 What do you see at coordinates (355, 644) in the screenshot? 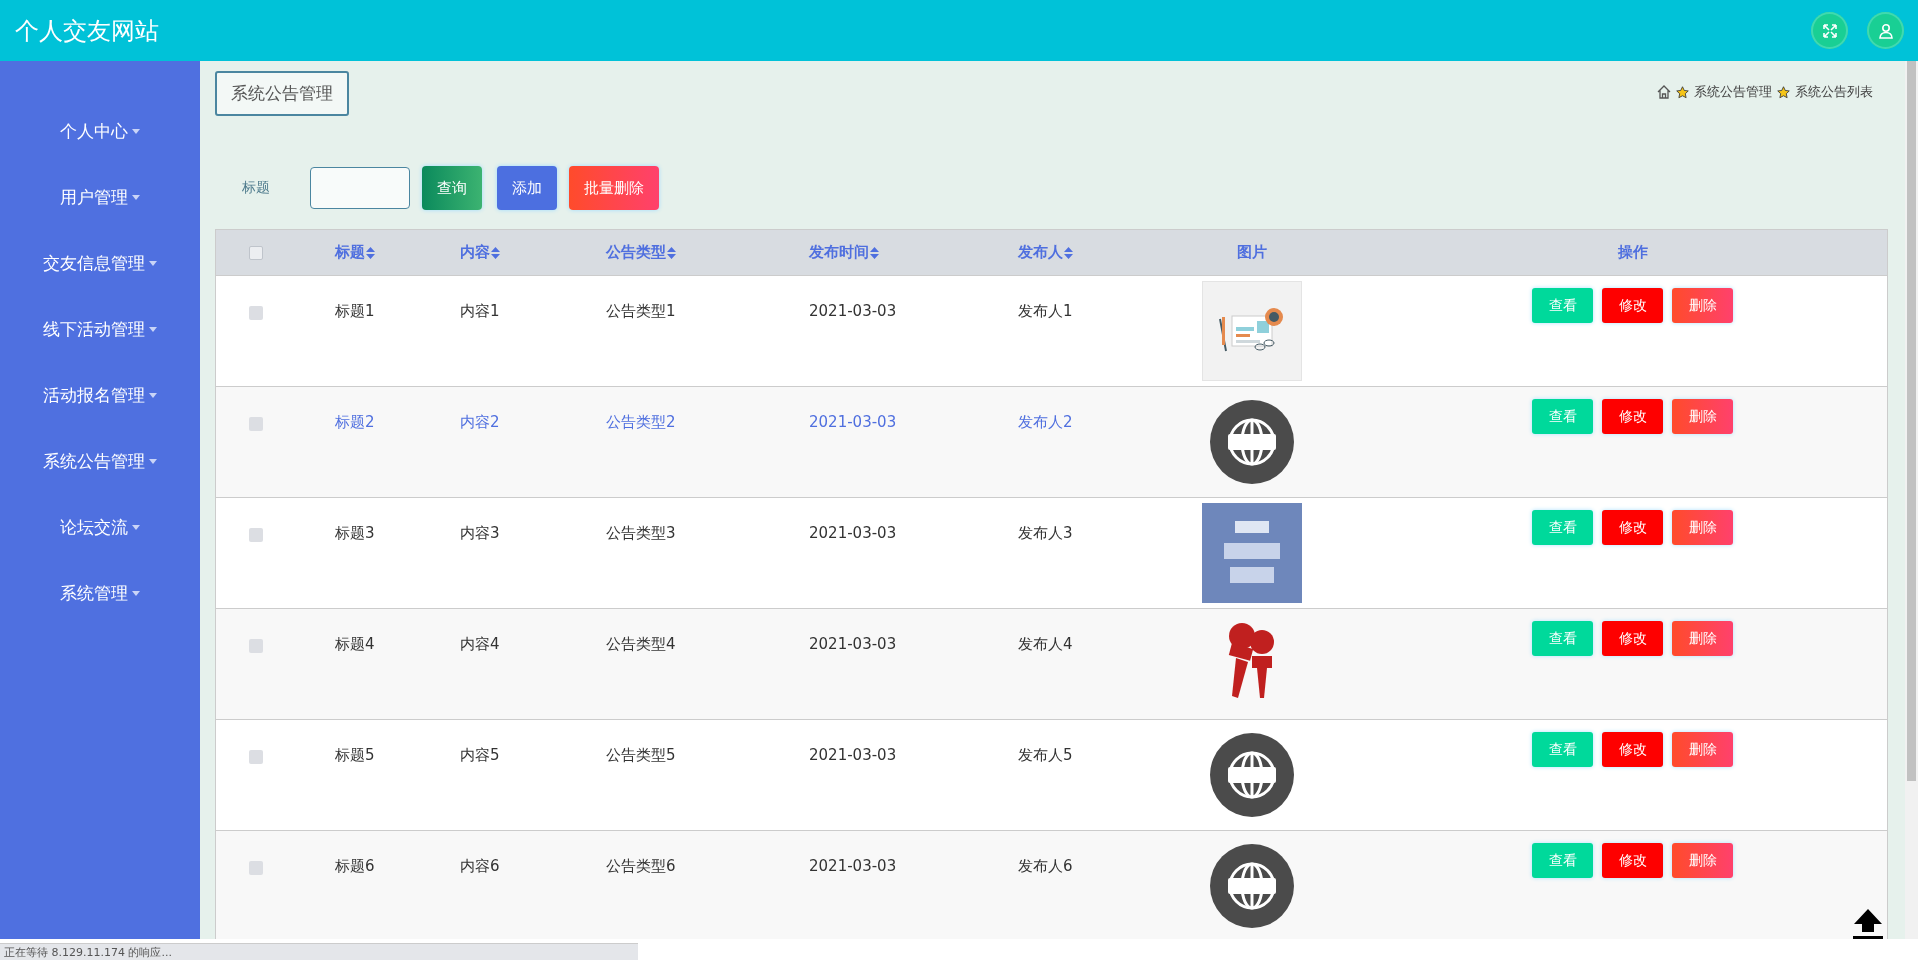
I see `table-cell-text: 标题4` at bounding box center [355, 644].